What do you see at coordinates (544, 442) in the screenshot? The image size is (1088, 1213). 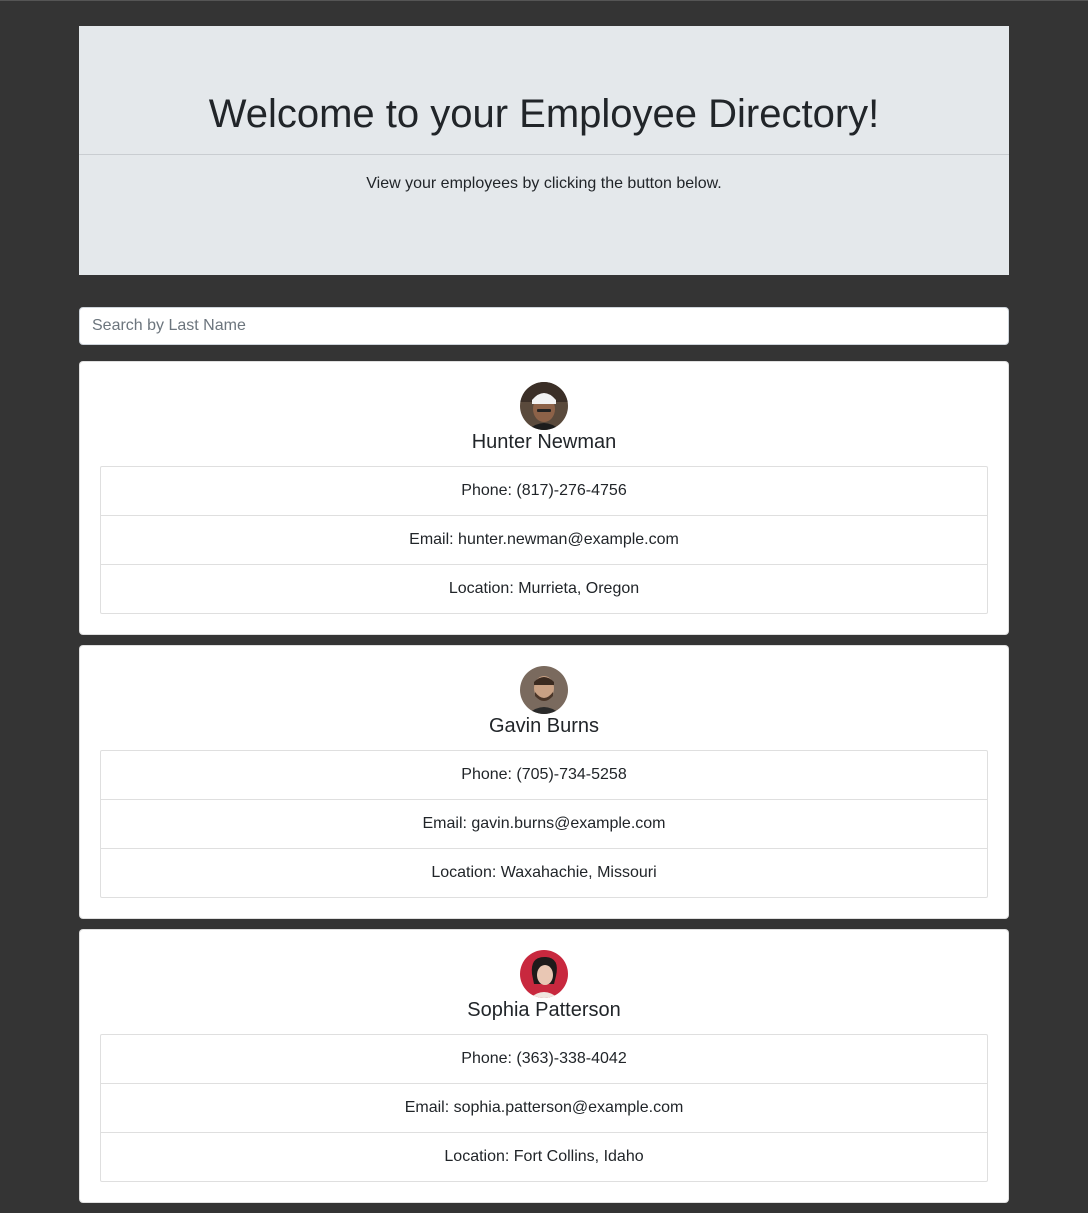 I see `employee-name: Hunter Newman` at bounding box center [544, 442].